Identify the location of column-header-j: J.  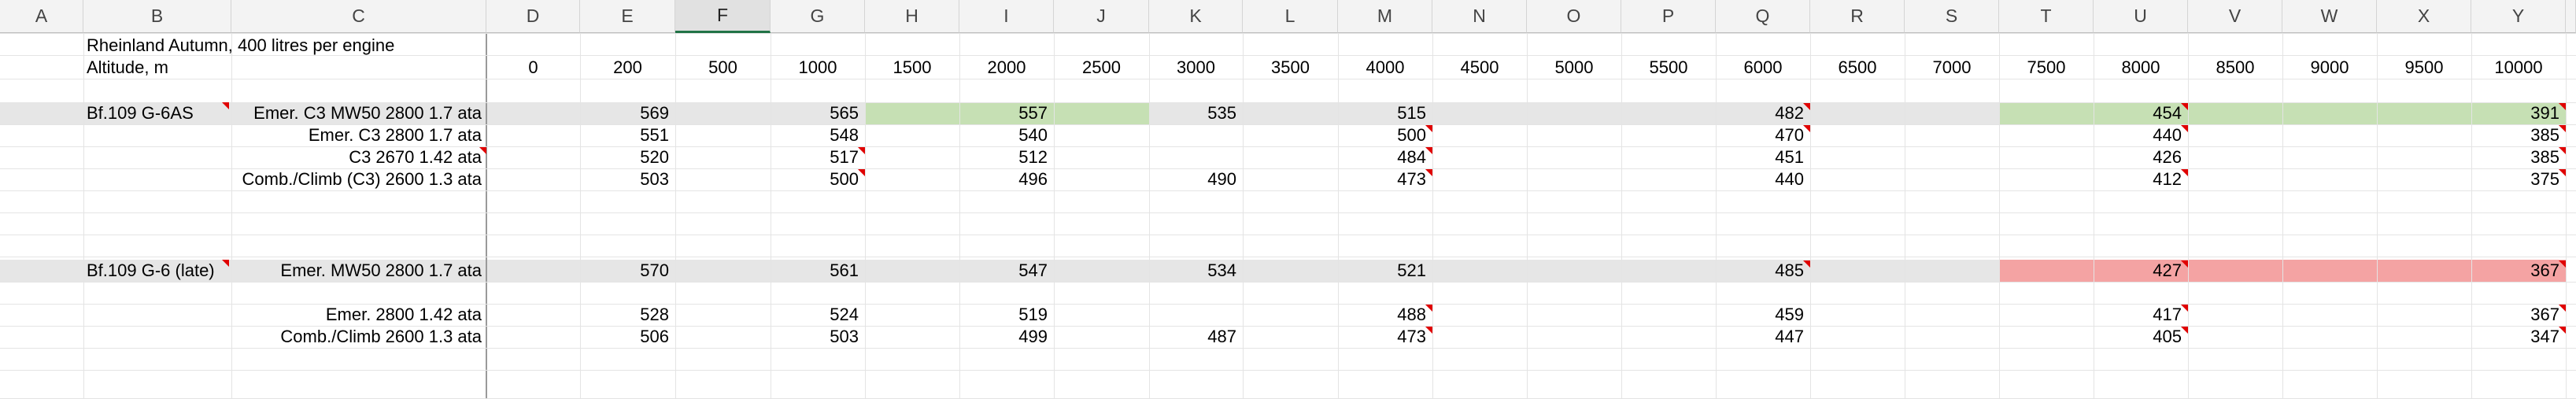
(1101, 16).